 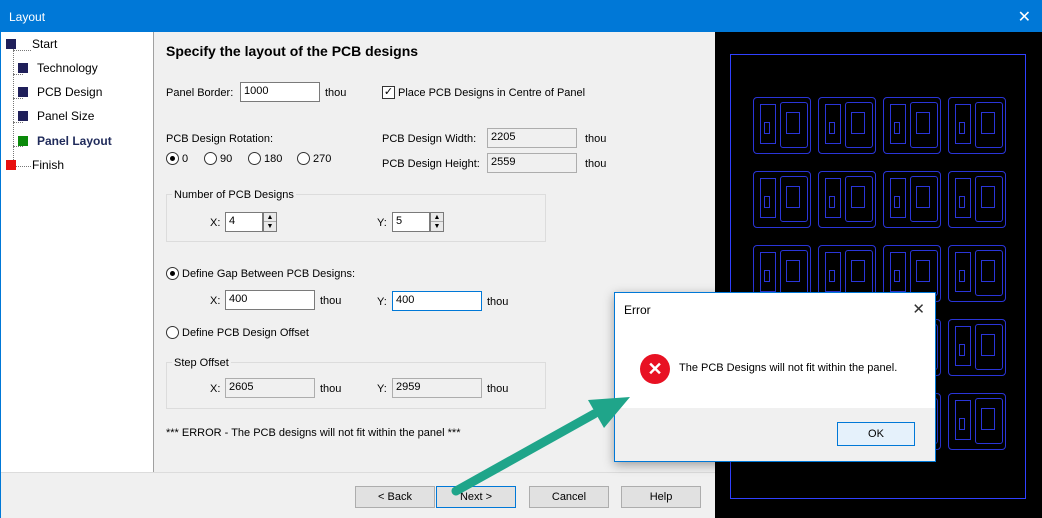 I want to click on gap-y-label: Y:, so click(x=382, y=302).